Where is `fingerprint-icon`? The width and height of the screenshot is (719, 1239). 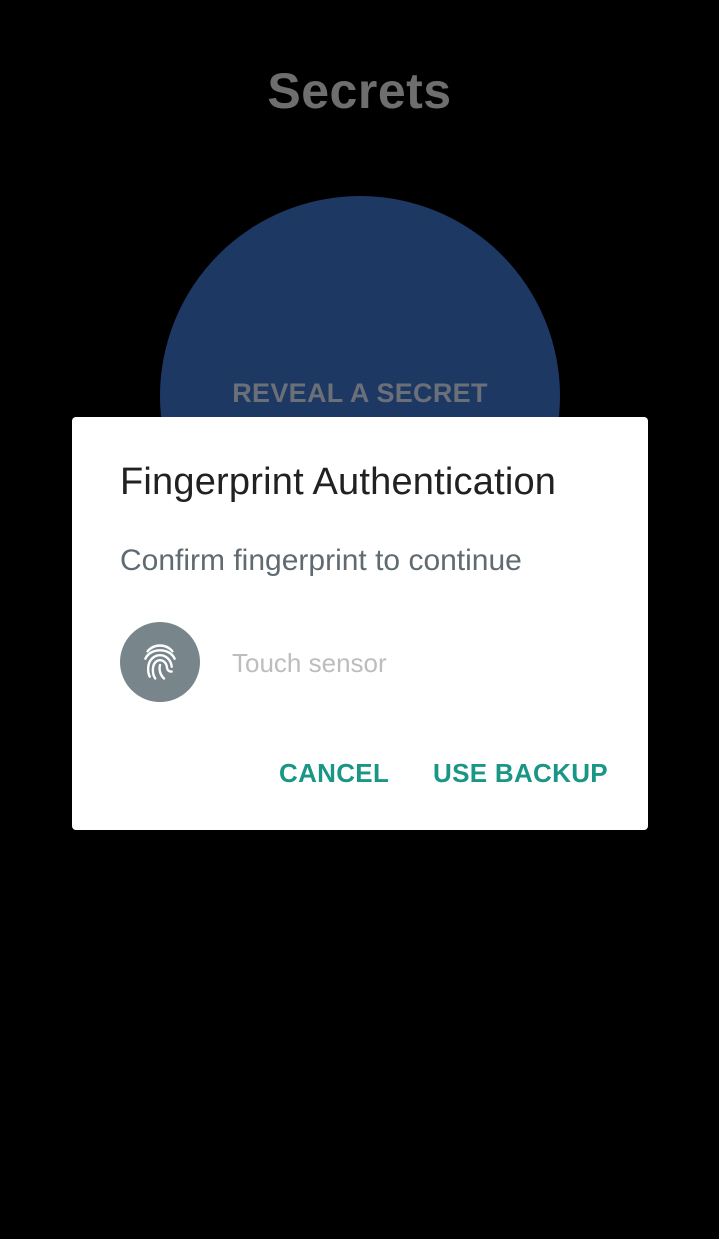 fingerprint-icon is located at coordinates (160, 662).